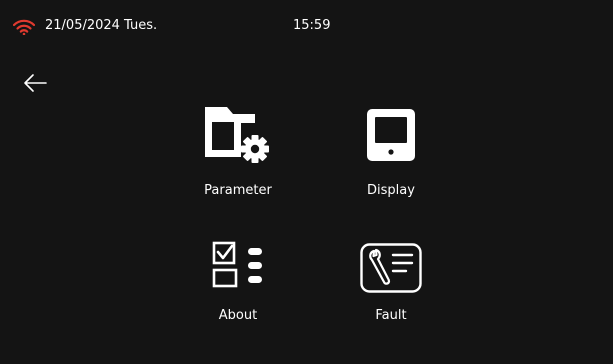 The image size is (613, 364). Describe the element at coordinates (238, 190) in the screenshot. I see `parameter-label: Parameter` at that location.